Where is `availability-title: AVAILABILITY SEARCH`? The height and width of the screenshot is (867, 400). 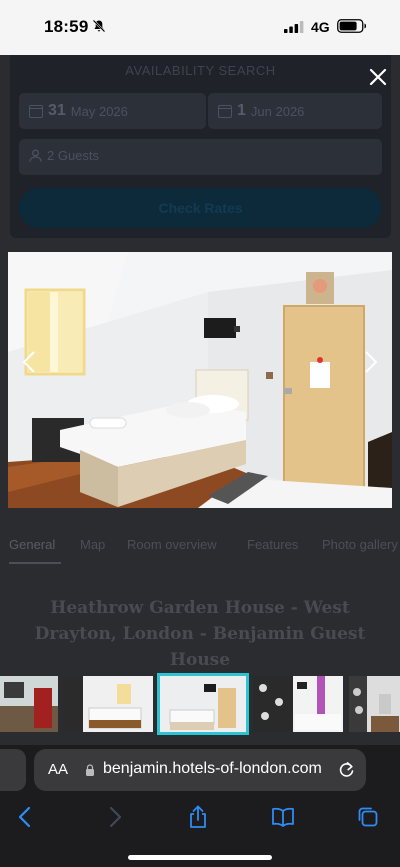
availability-title: AVAILABILITY SEARCH is located at coordinates (200, 70).